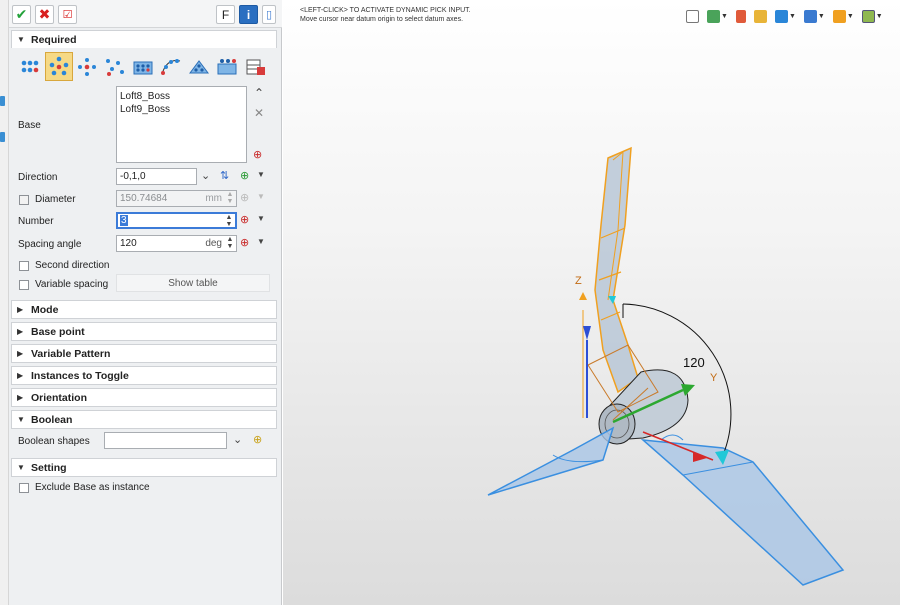 The width and height of the screenshot is (900, 605). I want to click on direction-field: -0,1,0, so click(156, 176).